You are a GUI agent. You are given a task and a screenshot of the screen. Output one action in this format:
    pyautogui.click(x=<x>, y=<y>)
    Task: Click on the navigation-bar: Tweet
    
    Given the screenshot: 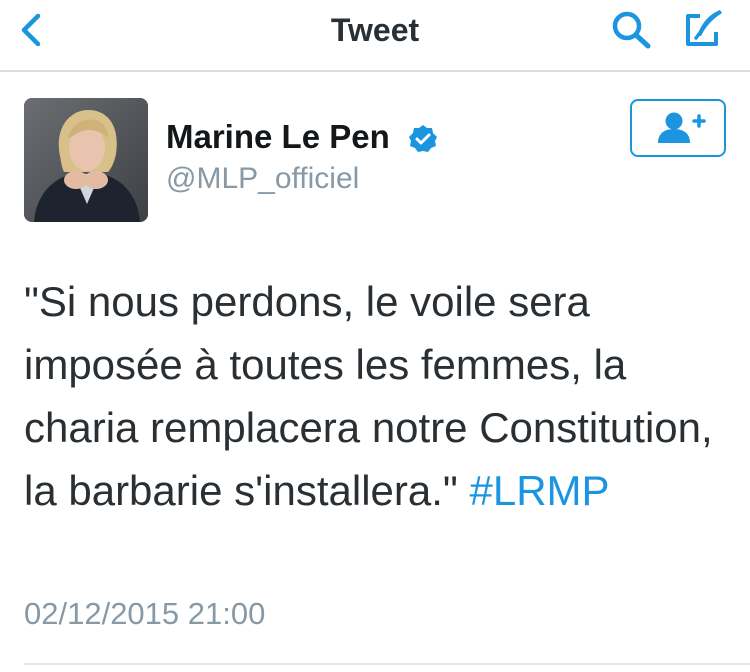 What is the action you would take?
    pyautogui.click(x=375, y=36)
    